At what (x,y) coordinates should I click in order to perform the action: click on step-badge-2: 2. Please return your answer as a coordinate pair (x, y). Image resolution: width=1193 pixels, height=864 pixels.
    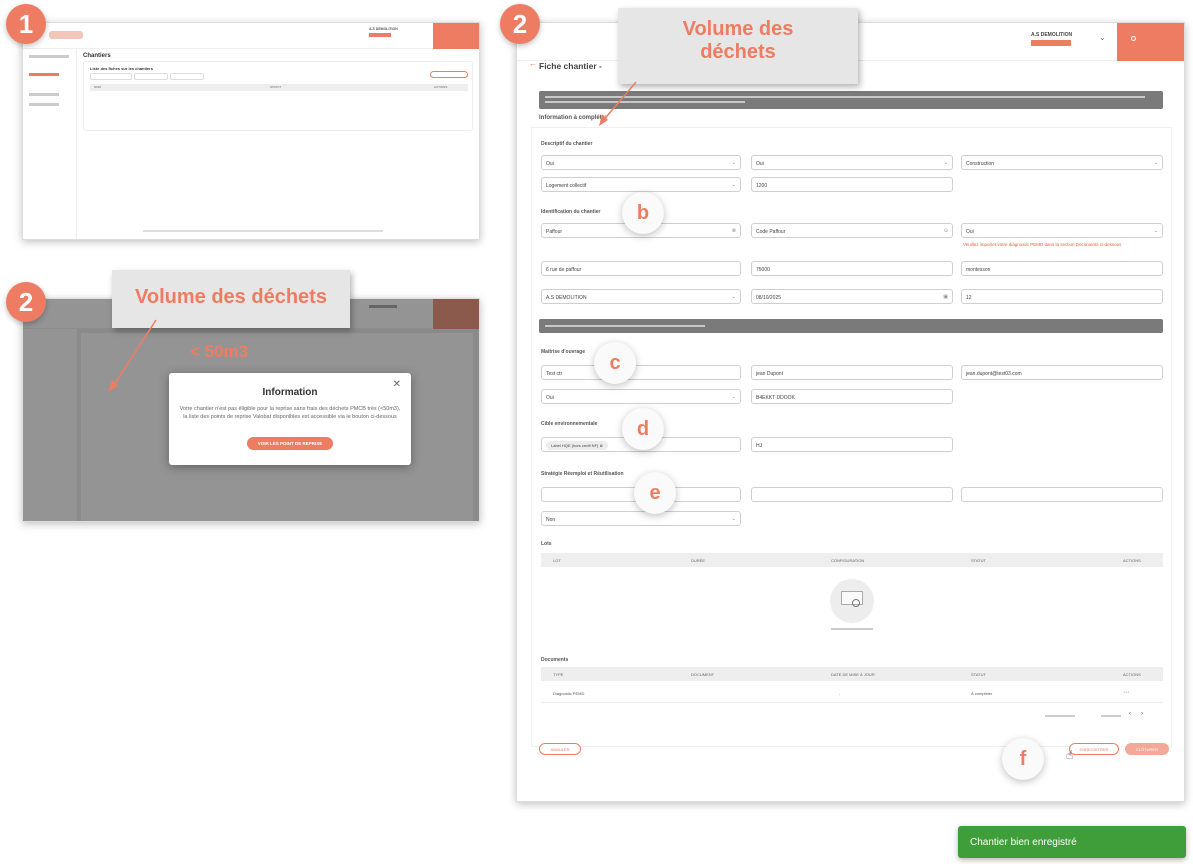
    Looking at the image, I should click on (26, 302).